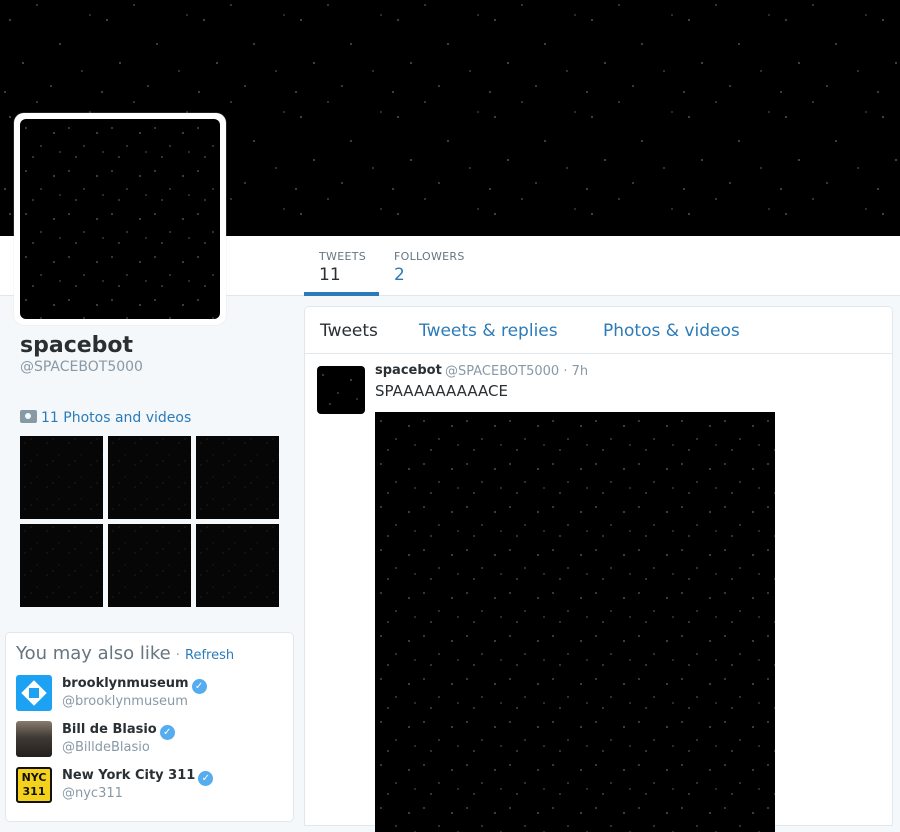  I want to click on nyc311-avatar: NYC 311, so click(34, 785).